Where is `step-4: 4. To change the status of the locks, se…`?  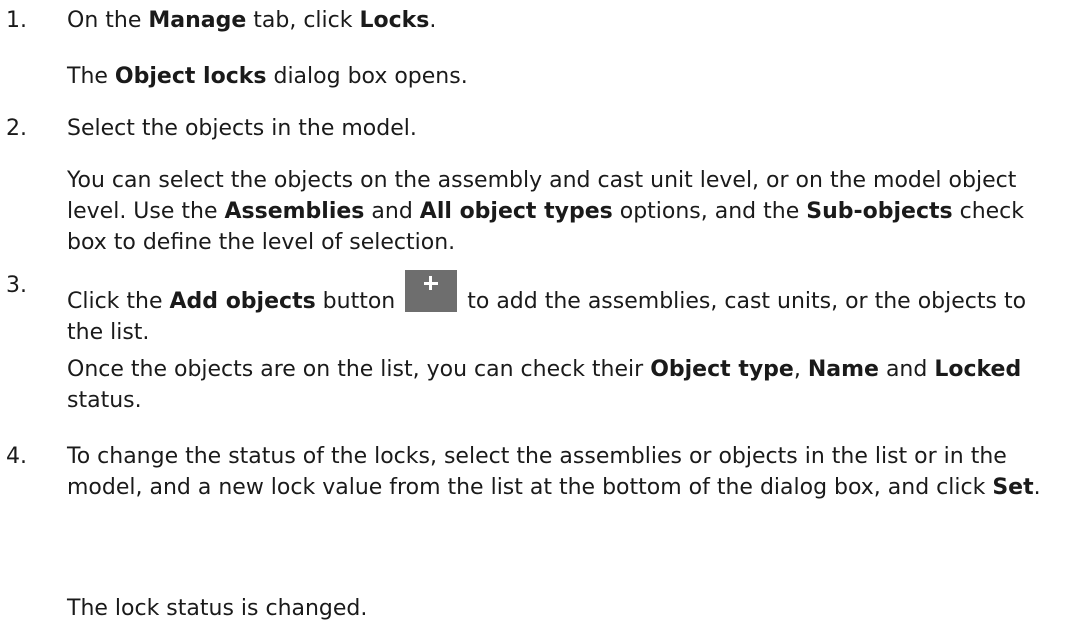 step-4: 4. To change the status of the locks, se… is located at coordinates (533, 472).